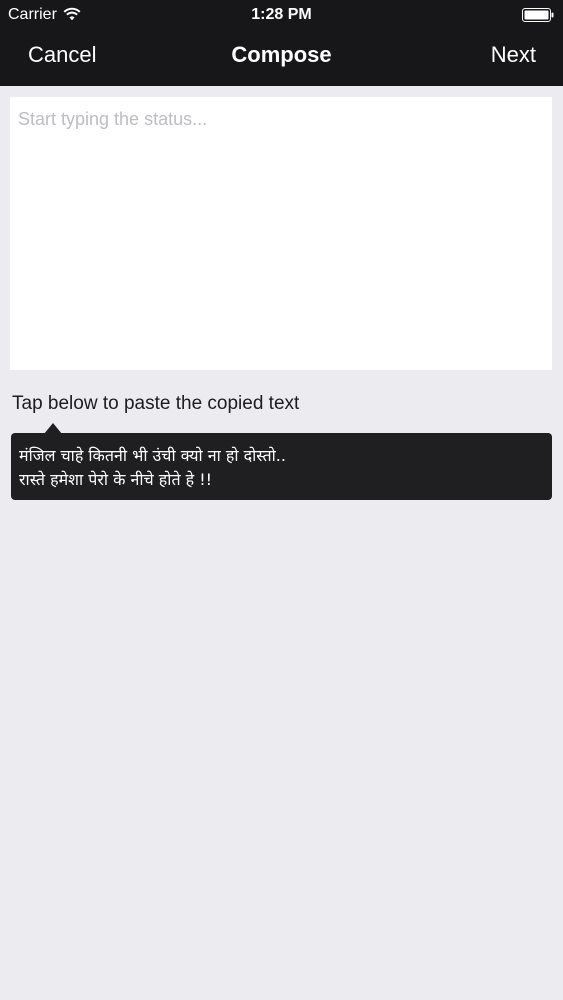 This screenshot has height=1000, width=563. I want to click on paste-hint-label: Tap below to paste the copied text, so click(156, 403).